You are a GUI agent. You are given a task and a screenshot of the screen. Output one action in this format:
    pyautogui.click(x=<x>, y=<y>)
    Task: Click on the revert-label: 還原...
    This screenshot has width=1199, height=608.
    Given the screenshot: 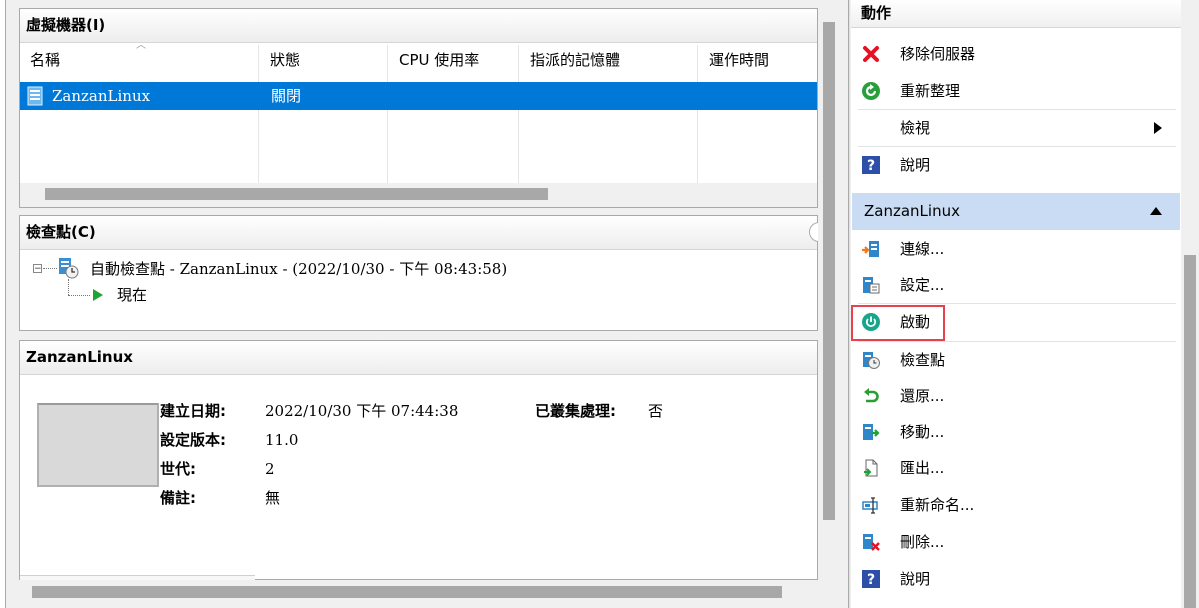 What is the action you would take?
    pyautogui.click(x=922, y=396)
    